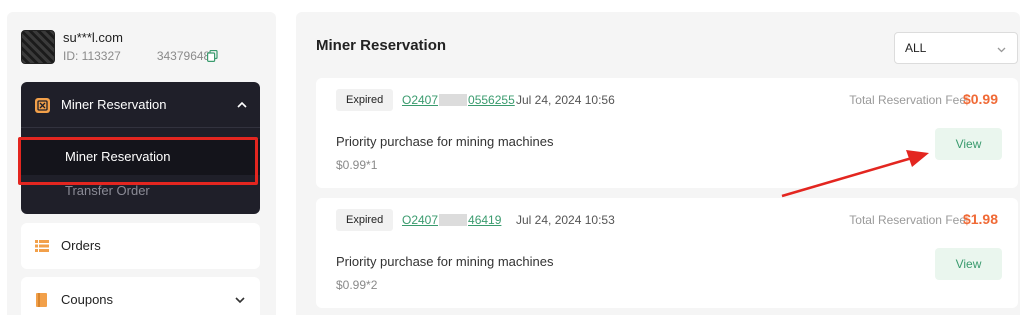  What do you see at coordinates (855, 174) in the screenshot?
I see `annotation-arrow` at bounding box center [855, 174].